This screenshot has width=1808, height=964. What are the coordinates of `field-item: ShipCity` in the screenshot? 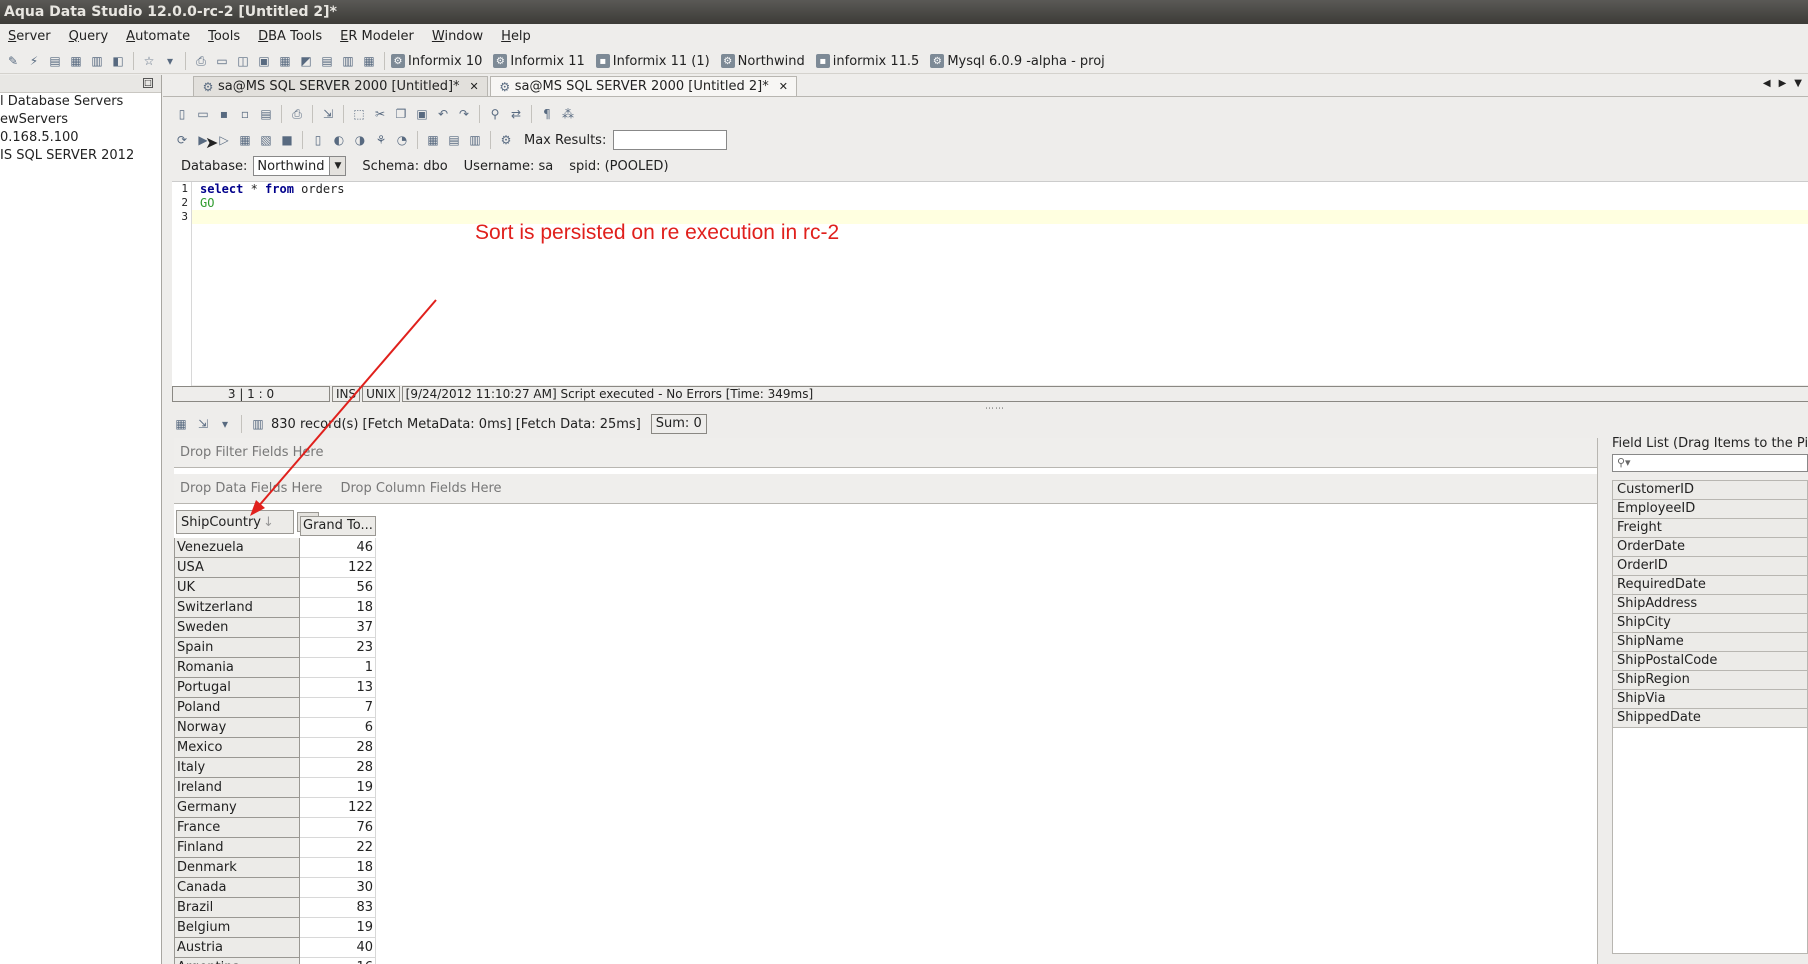 It's located at (1710, 623).